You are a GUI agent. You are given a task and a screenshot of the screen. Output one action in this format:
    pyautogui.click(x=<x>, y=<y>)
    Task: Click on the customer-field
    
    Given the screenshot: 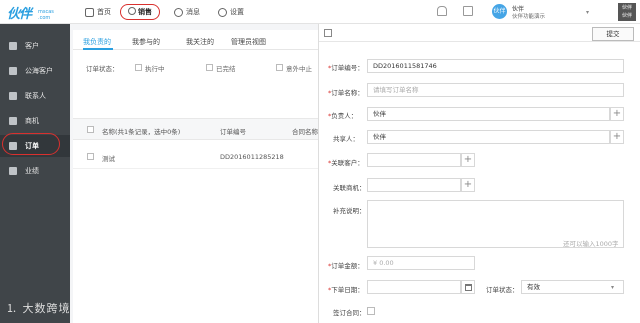 What is the action you would take?
    pyautogui.click(x=414, y=160)
    